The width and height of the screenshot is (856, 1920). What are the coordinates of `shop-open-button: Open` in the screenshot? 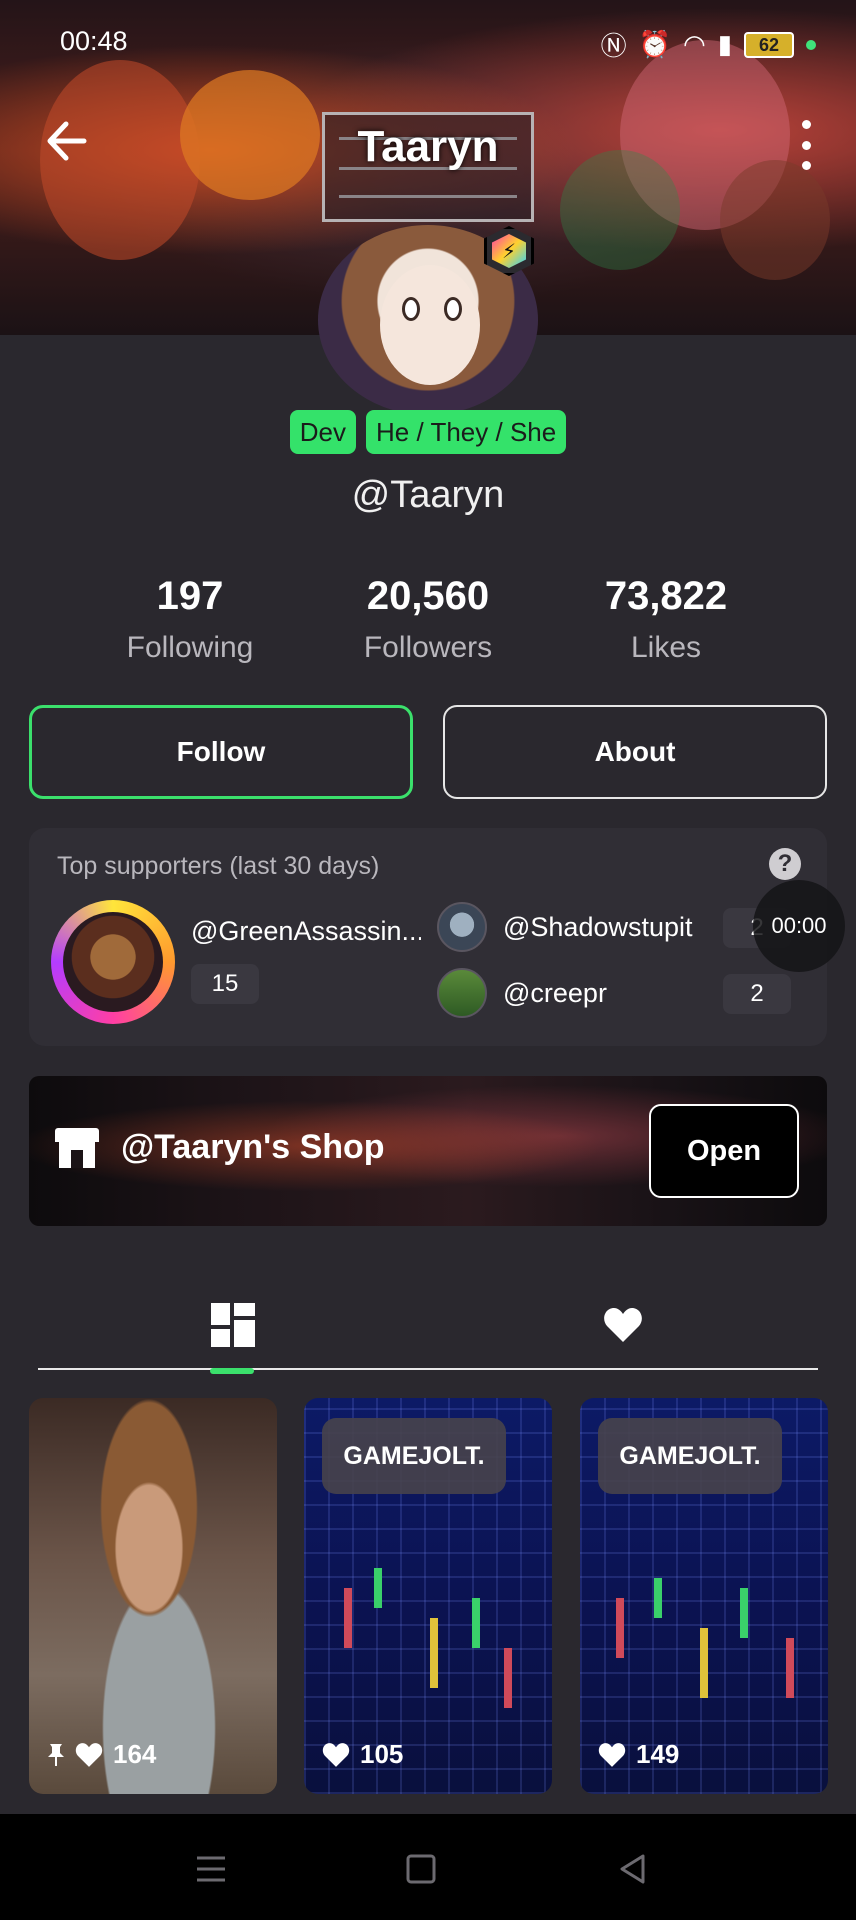 It's located at (724, 1151).